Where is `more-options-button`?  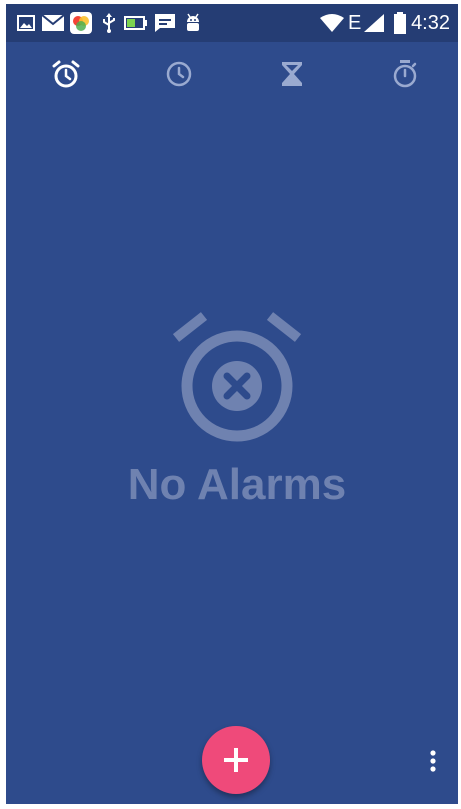
more-options-button is located at coordinates (433, 761).